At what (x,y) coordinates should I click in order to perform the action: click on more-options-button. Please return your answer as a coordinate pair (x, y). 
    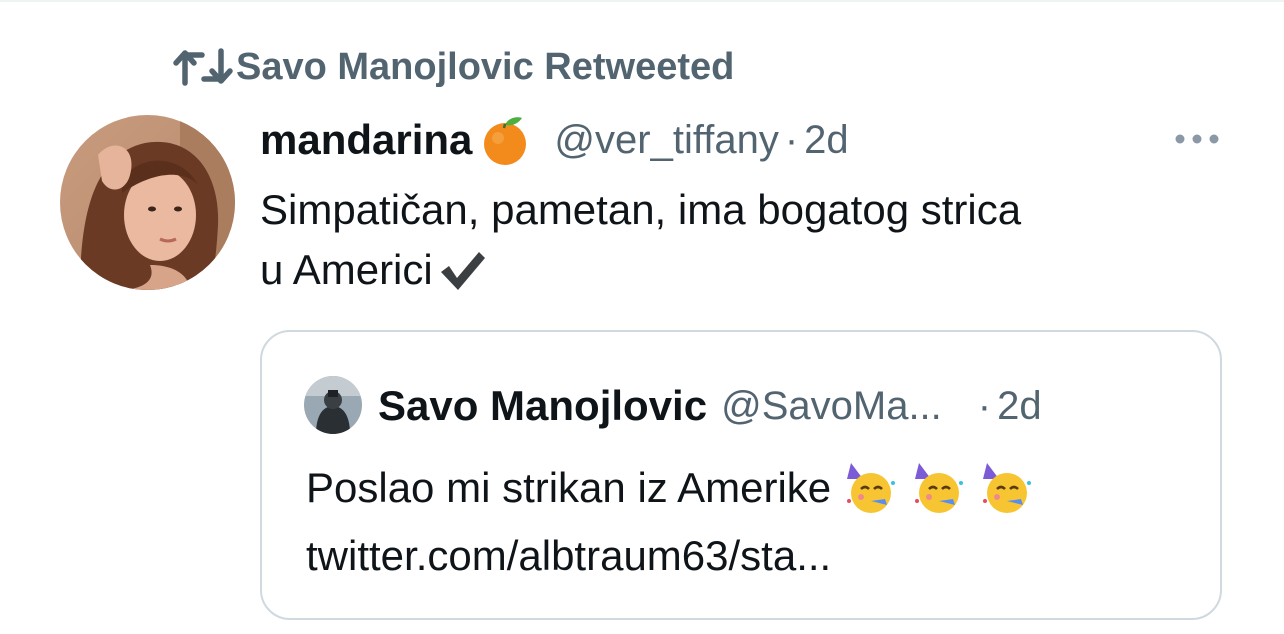
    Looking at the image, I should click on (1197, 139).